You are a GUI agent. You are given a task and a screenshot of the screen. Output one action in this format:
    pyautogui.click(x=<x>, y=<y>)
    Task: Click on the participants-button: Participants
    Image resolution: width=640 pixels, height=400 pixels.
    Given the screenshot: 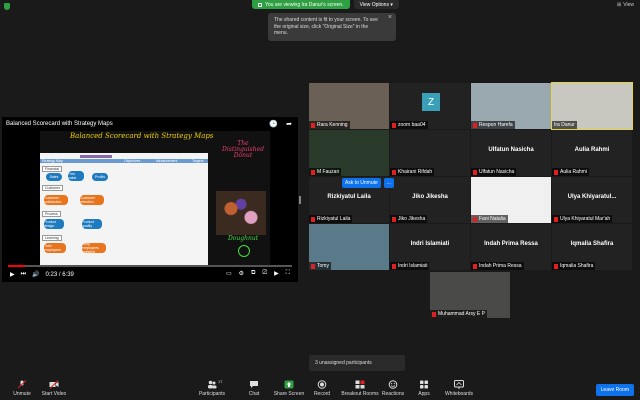 What is the action you would take?
    pyautogui.click(x=212, y=388)
    